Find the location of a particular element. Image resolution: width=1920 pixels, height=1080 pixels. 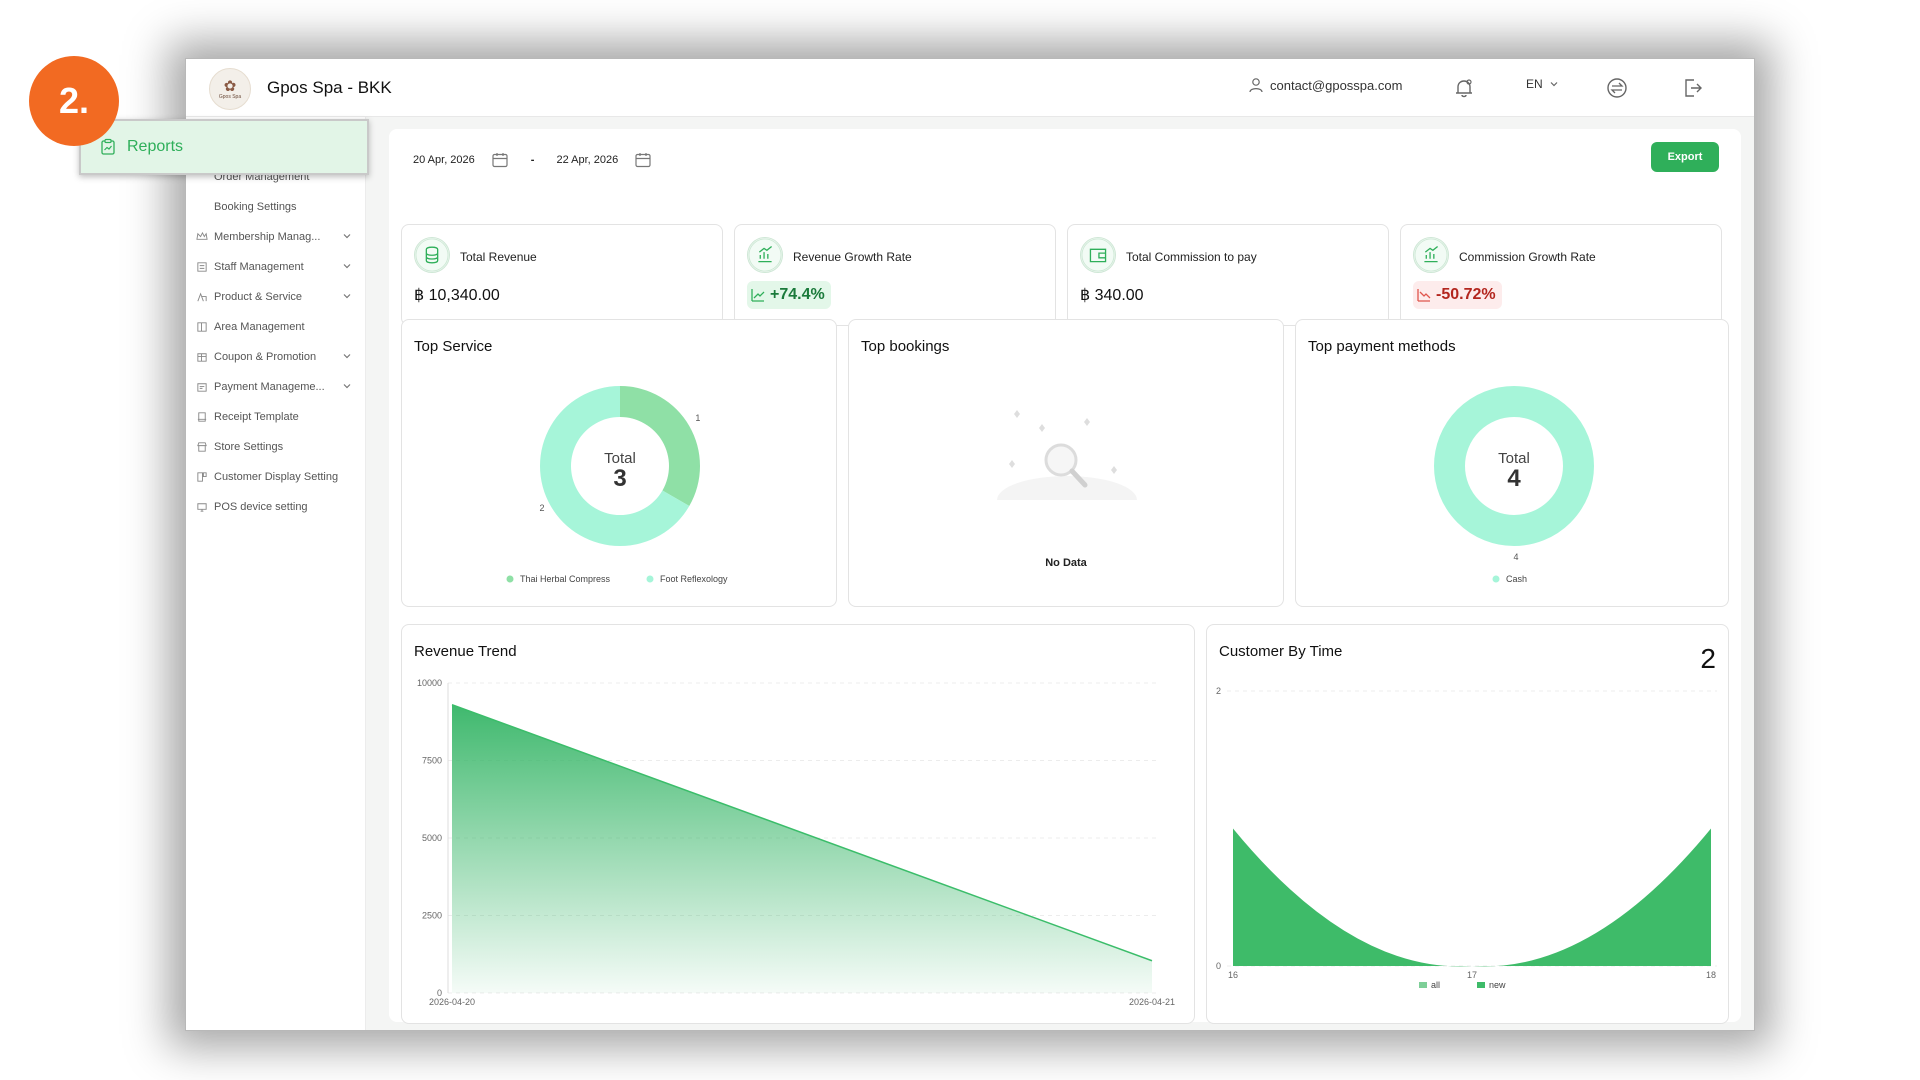

store-name: Gpos Spa - BKK is located at coordinates (329, 87).